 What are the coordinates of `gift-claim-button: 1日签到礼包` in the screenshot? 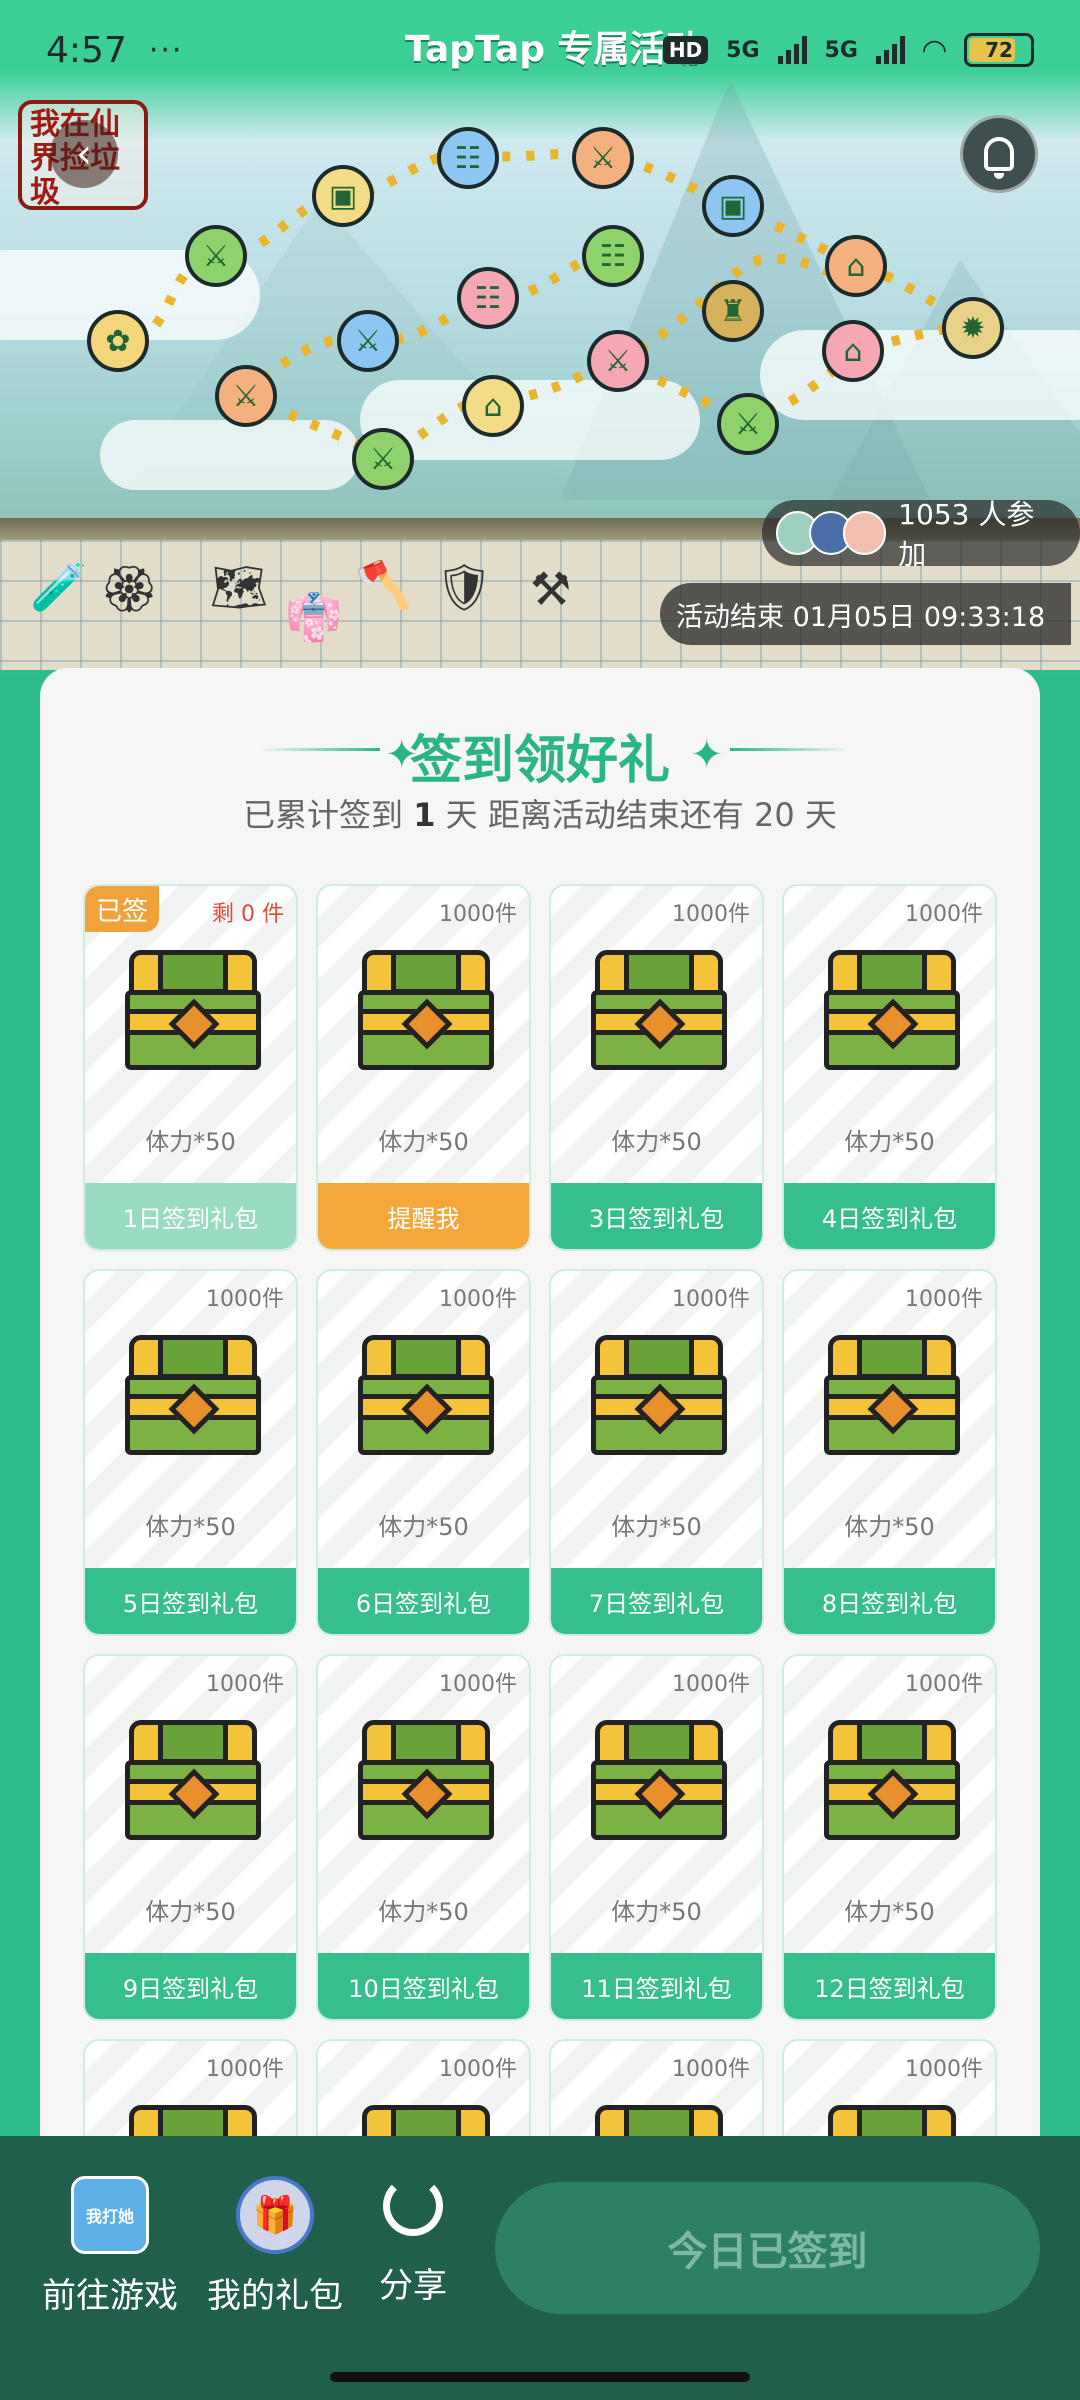 It's located at (190, 1216).